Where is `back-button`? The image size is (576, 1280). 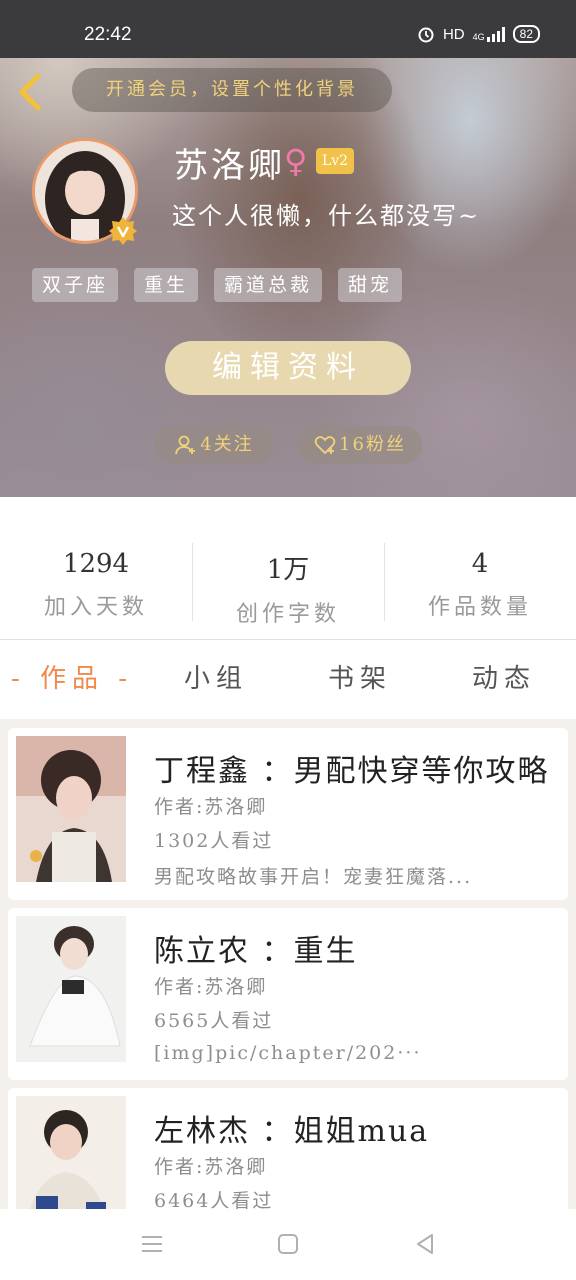 back-button is located at coordinates (31, 92).